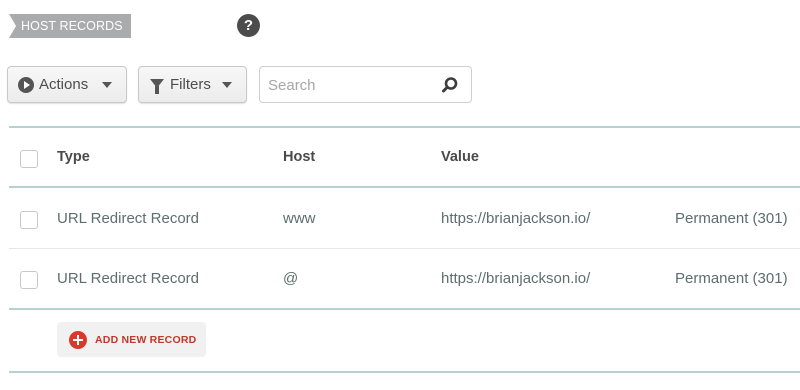 This screenshot has width=800, height=390. I want to click on column-header-host: Host, so click(299, 157).